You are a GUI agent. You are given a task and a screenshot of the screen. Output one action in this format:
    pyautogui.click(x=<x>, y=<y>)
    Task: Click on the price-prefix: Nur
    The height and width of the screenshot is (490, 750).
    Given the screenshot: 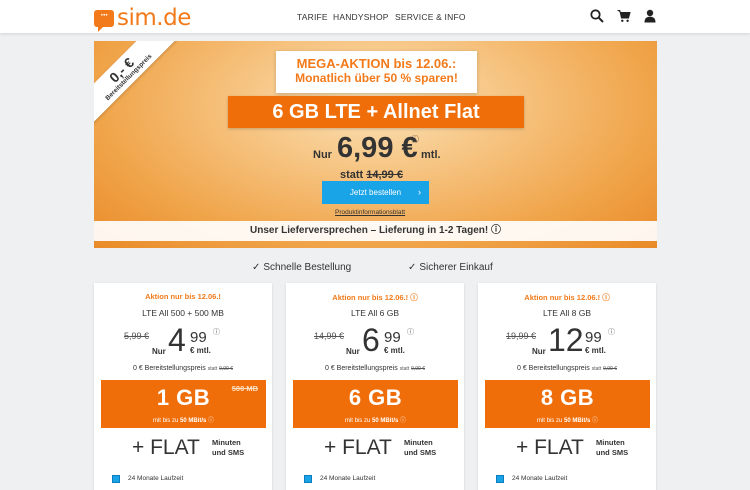 What is the action you would take?
    pyautogui.click(x=322, y=155)
    